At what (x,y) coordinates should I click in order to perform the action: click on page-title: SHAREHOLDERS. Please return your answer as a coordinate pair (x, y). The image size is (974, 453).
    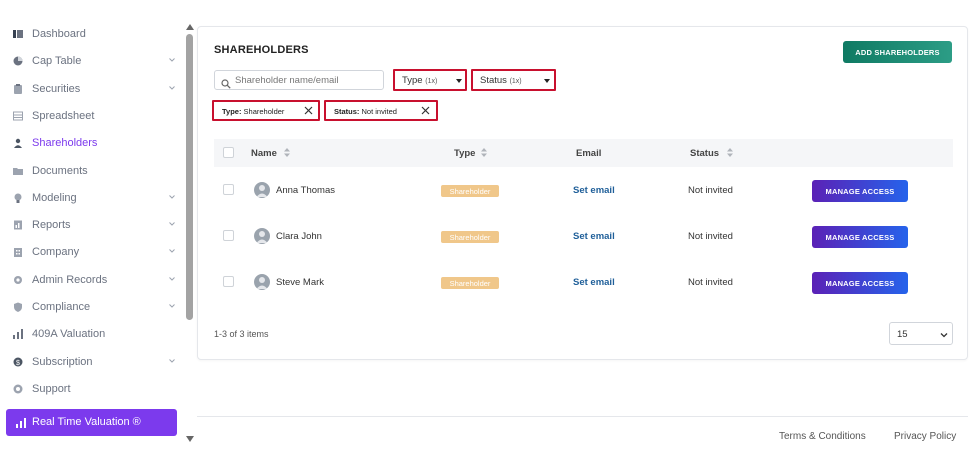
    Looking at the image, I should click on (261, 50).